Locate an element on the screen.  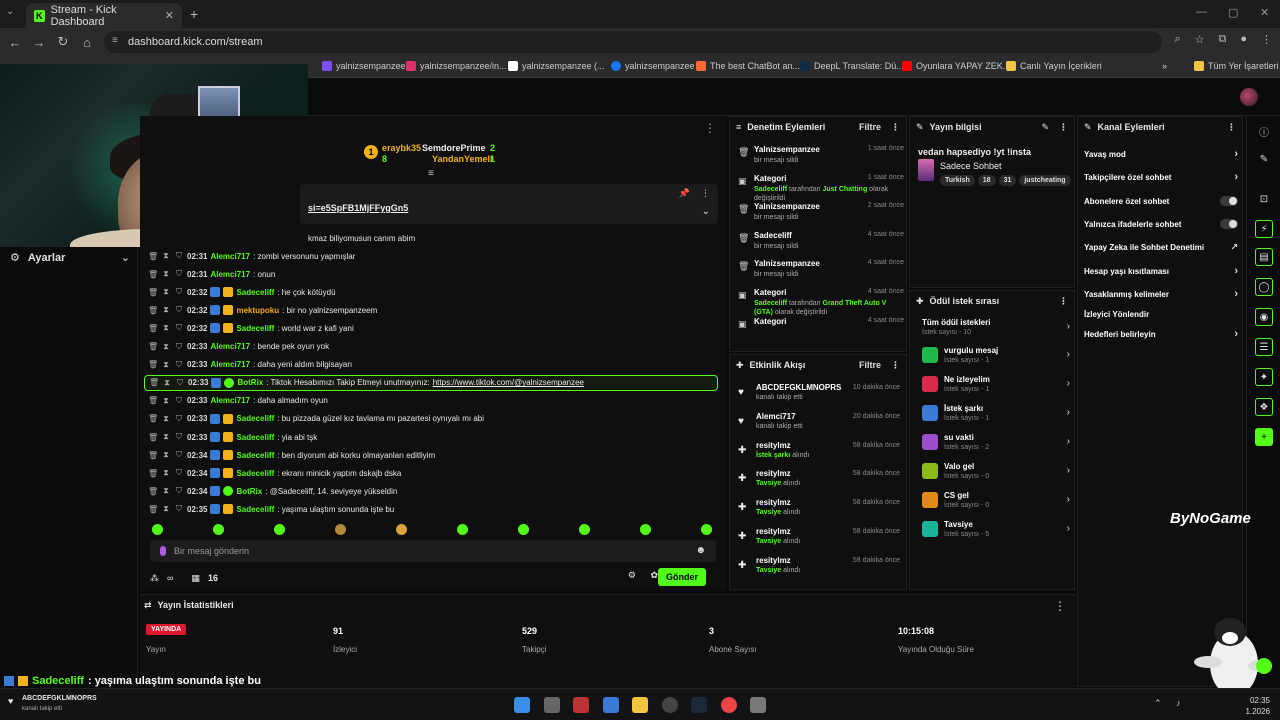
reward-item: Tavsiye İstek sayısı - 5 › is located at coordinates (996, 532).